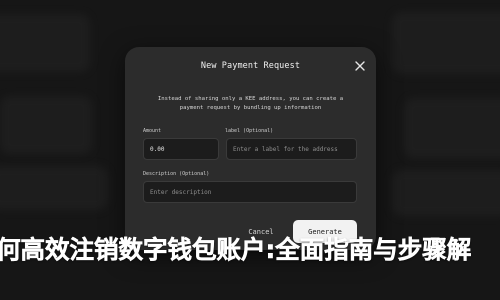 Image resolution: width=500 pixels, height=300 pixels. Describe the element at coordinates (250, 192) in the screenshot. I see `description-input` at that location.